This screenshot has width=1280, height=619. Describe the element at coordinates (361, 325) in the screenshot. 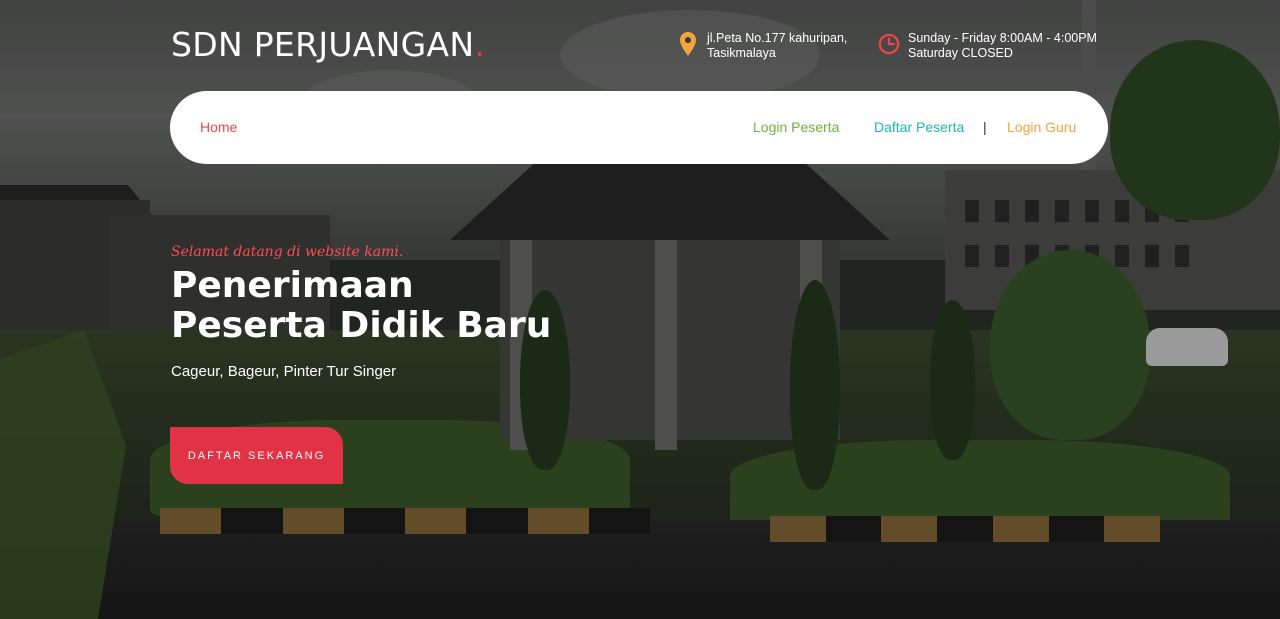

I see `hero-title-line2: Peserta Didik Baru` at that location.